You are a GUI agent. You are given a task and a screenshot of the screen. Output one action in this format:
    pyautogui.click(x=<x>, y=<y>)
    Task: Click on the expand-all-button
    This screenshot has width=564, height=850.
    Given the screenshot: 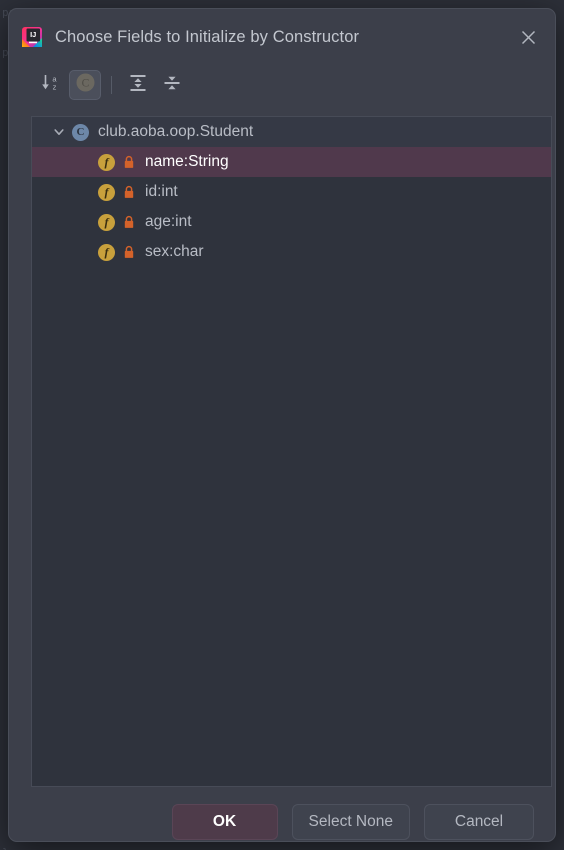 What is the action you would take?
    pyautogui.click(x=138, y=85)
    